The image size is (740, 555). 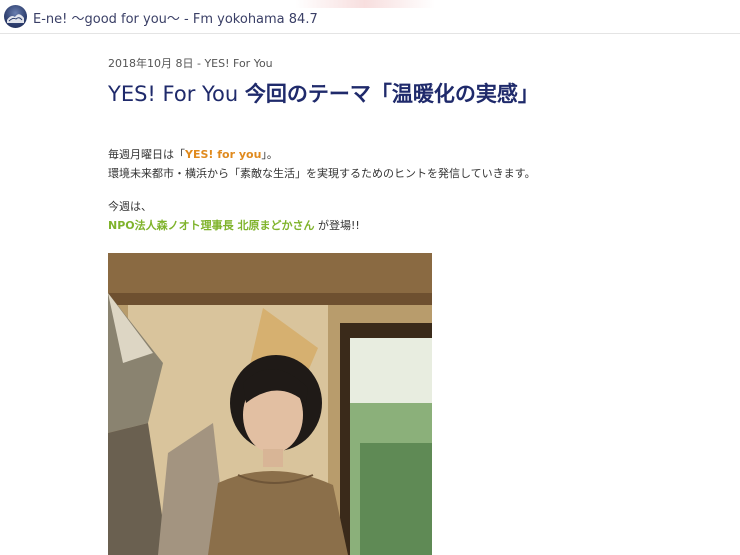 What do you see at coordinates (322, 173) in the screenshot?
I see `description-paragraph: 環境未来都市・横浜から「素敵な生活」を実現するためのヒントを発信していきます。` at bounding box center [322, 173].